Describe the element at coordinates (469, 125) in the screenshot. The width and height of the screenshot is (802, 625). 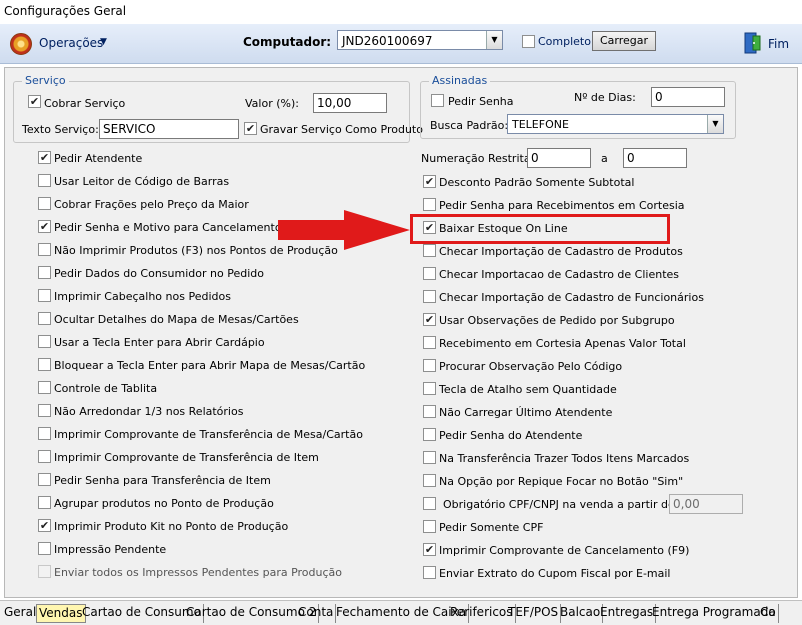
I see `busca-label: Busca Padrão:` at that location.